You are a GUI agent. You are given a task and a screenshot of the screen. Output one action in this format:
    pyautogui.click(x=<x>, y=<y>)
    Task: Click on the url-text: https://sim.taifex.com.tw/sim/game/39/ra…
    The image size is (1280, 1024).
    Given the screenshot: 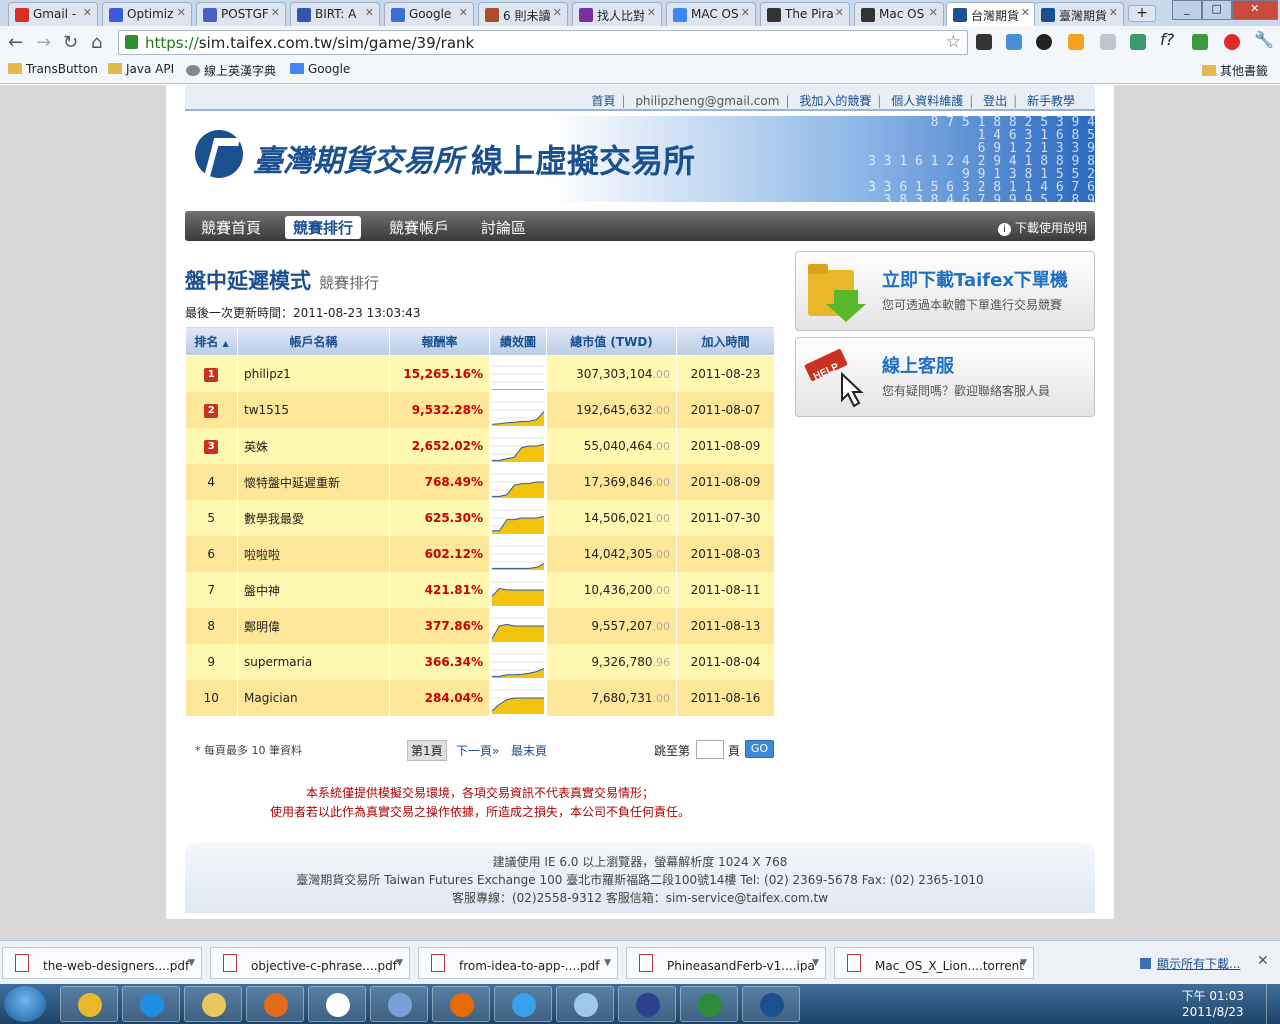 What is the action you would take?
    pyautogui.click(x=309, y=43)
    